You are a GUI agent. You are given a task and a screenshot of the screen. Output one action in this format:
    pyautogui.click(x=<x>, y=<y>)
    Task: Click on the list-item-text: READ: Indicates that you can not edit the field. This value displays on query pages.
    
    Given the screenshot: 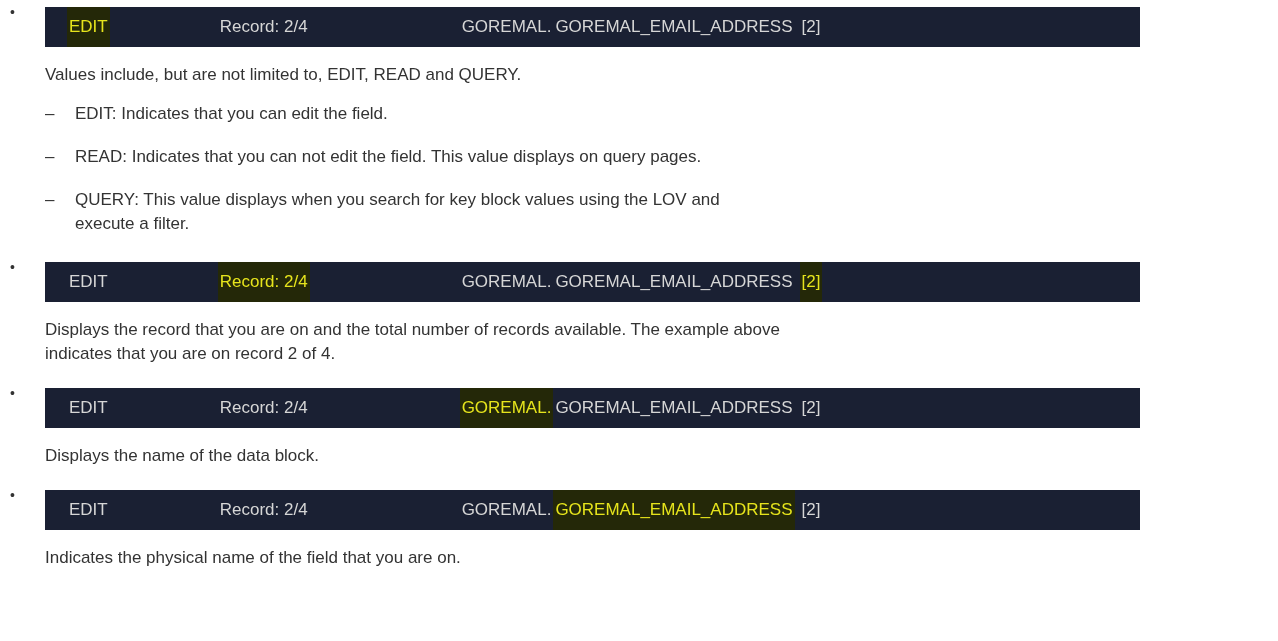 What is the action you would take?
    pyautogui.click(x=388, y=157)
    